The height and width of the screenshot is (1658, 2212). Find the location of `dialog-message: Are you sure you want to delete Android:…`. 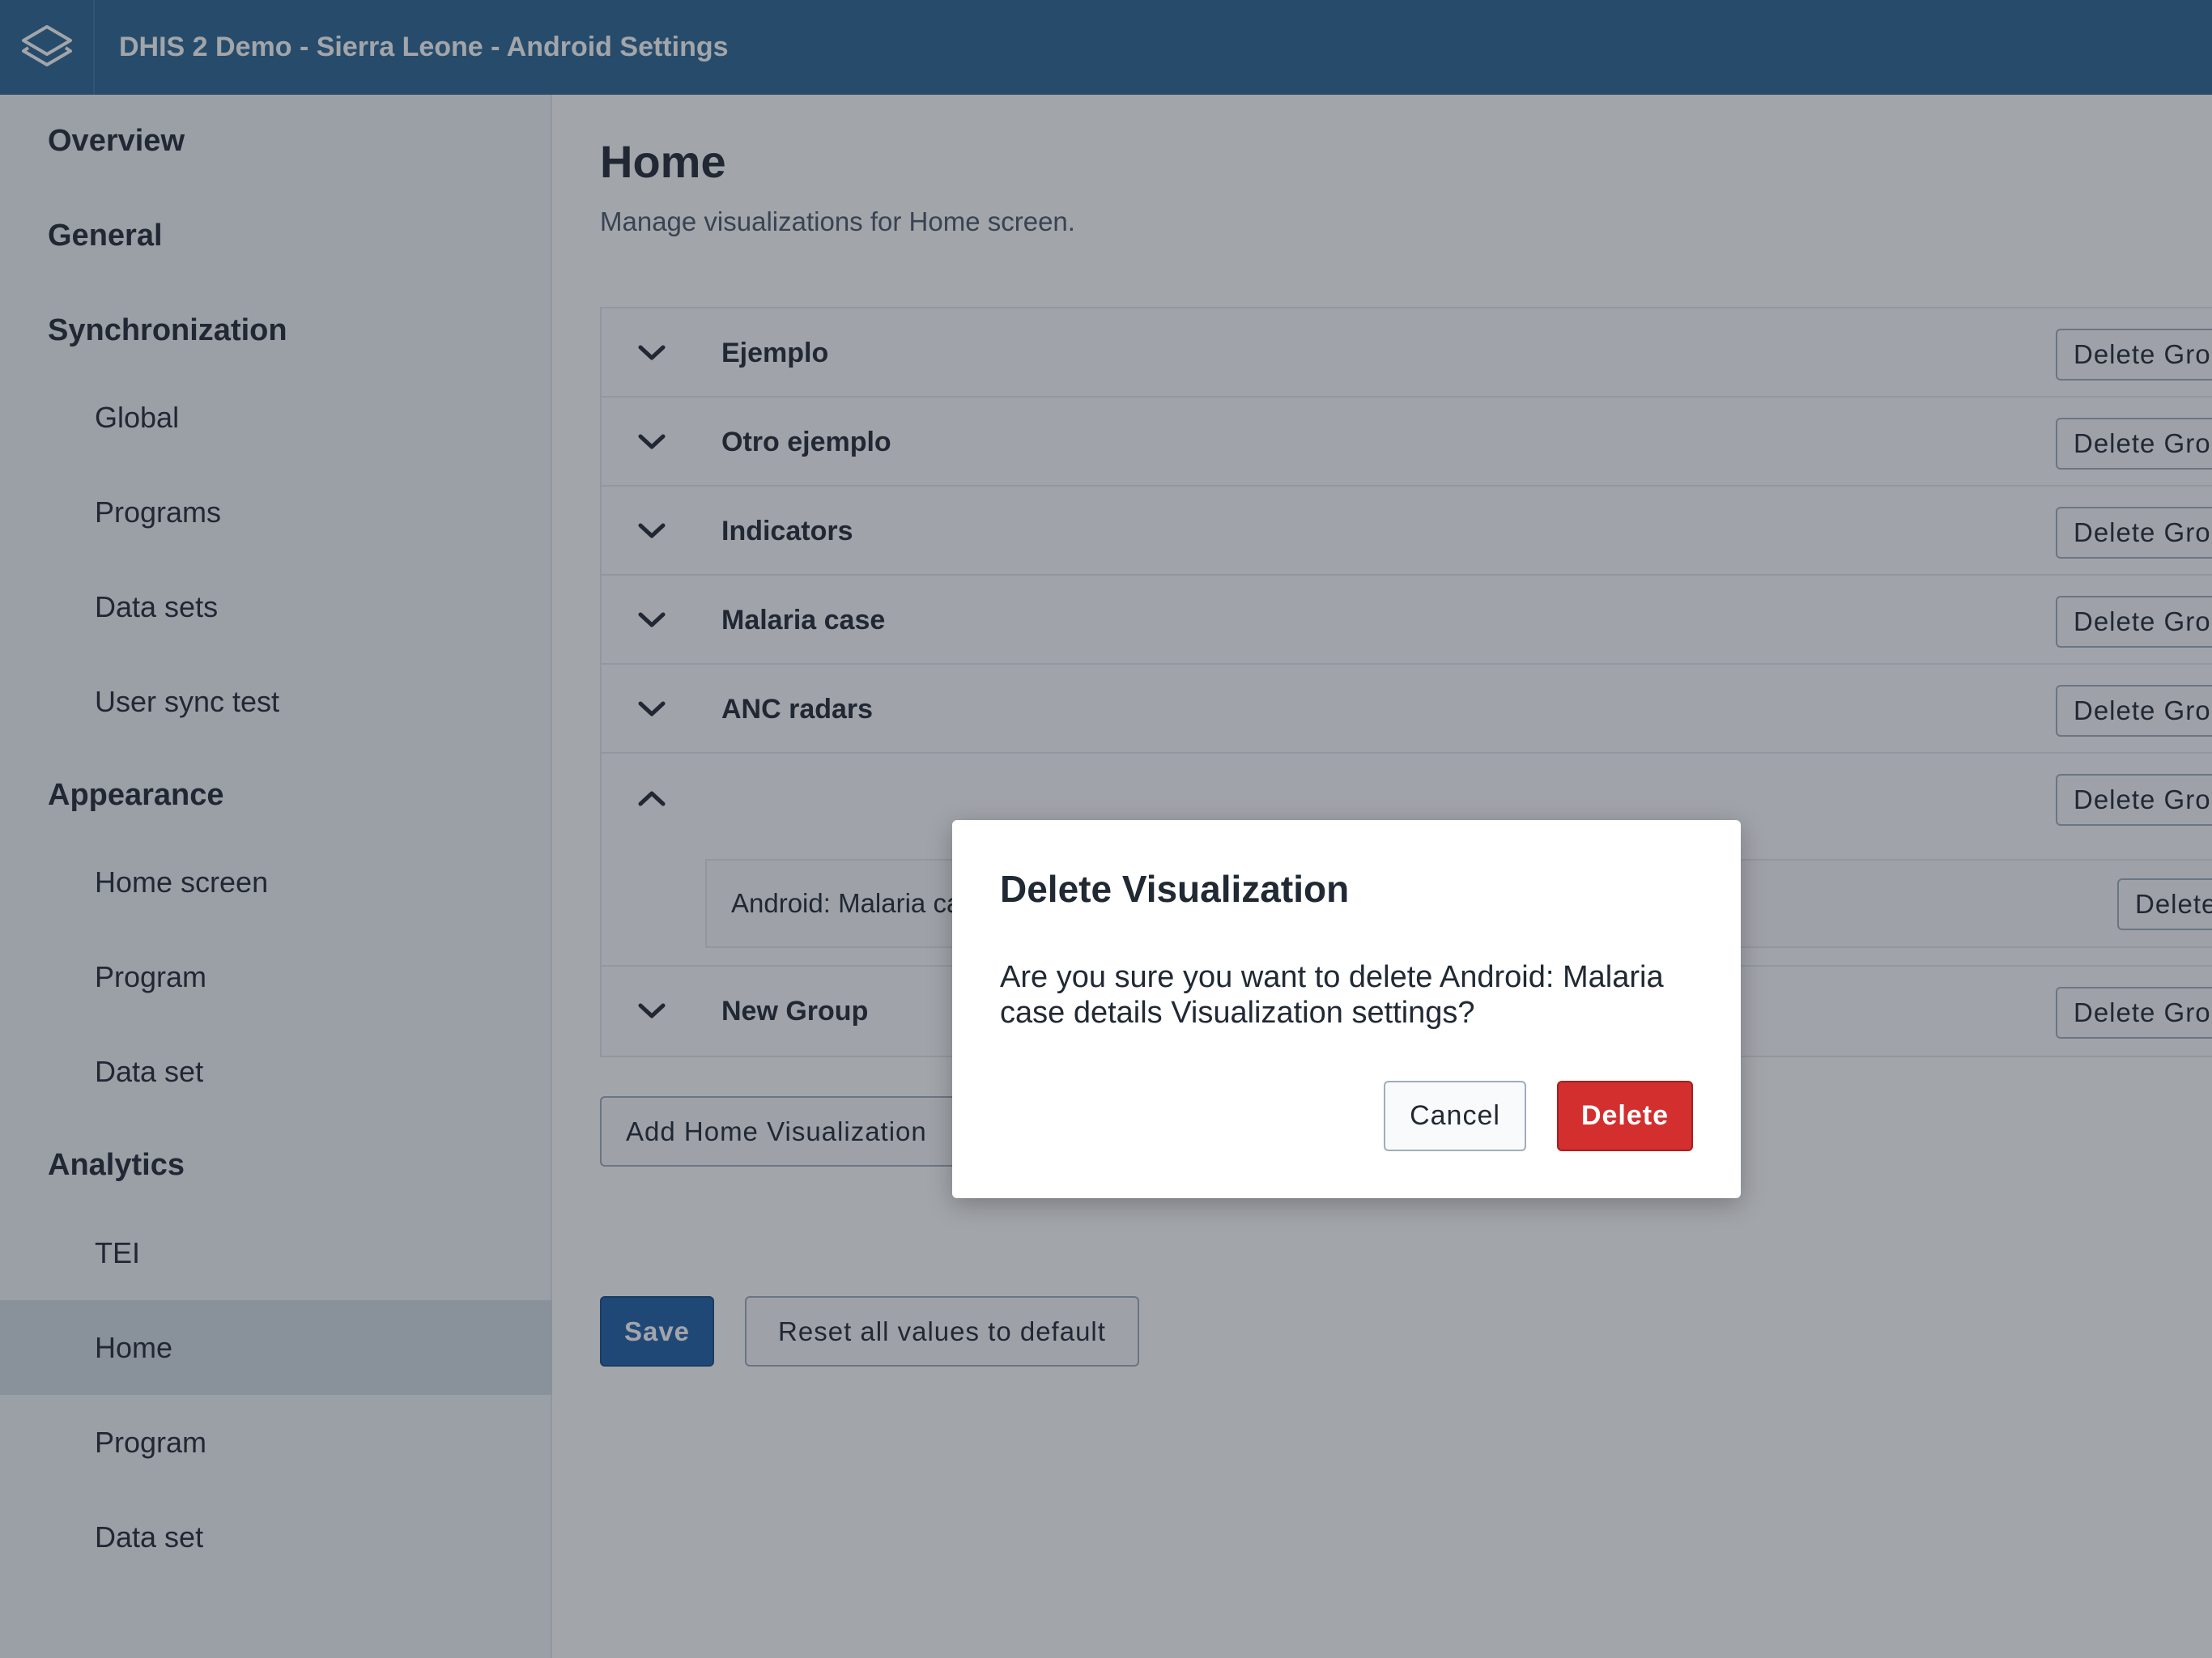

dialog-message: Are you sure you want to delete Android:… is located at coordinates (1332, 995).